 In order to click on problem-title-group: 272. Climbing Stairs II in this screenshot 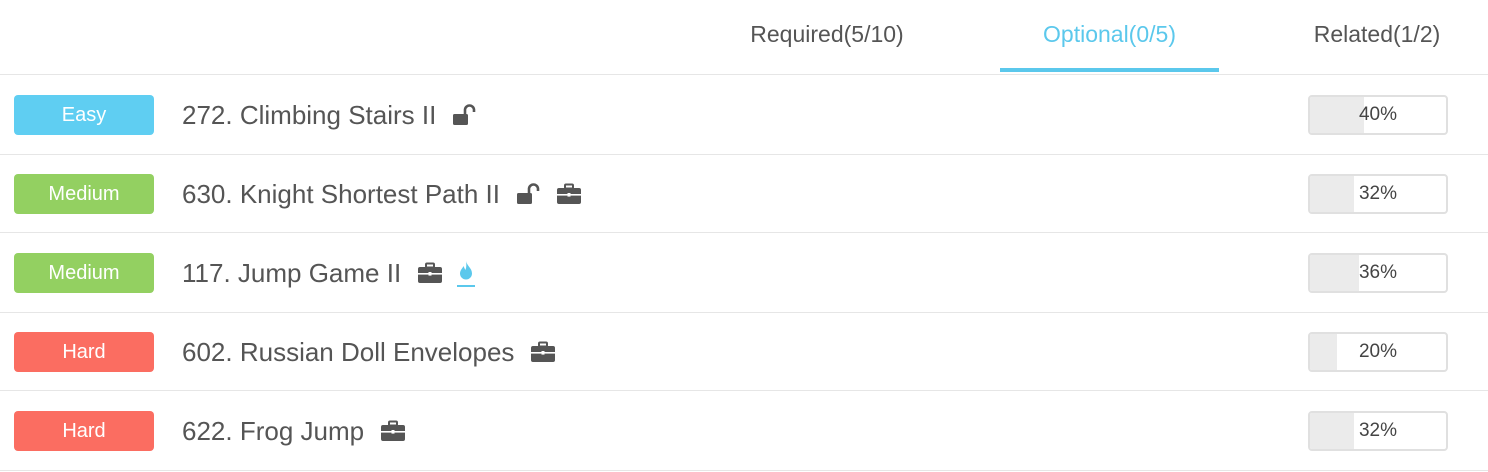, I will do `click(330, 115)`.